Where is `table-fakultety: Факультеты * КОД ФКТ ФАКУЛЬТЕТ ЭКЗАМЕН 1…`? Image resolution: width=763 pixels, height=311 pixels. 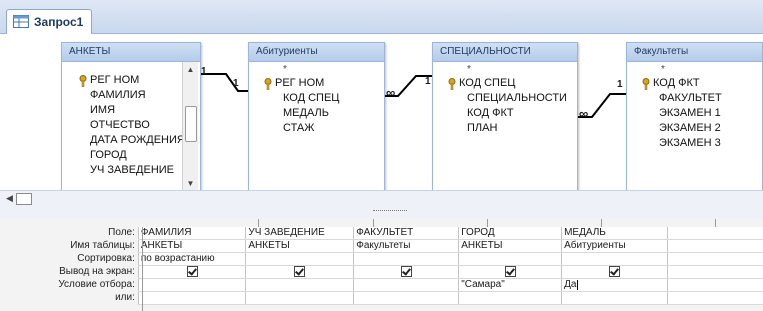
table-fakultety: Факультеты * КОД ФКТ ФАКУЛЬТЕТ ЭКЗАМЕН 1… is located at coordinates (694, 117).